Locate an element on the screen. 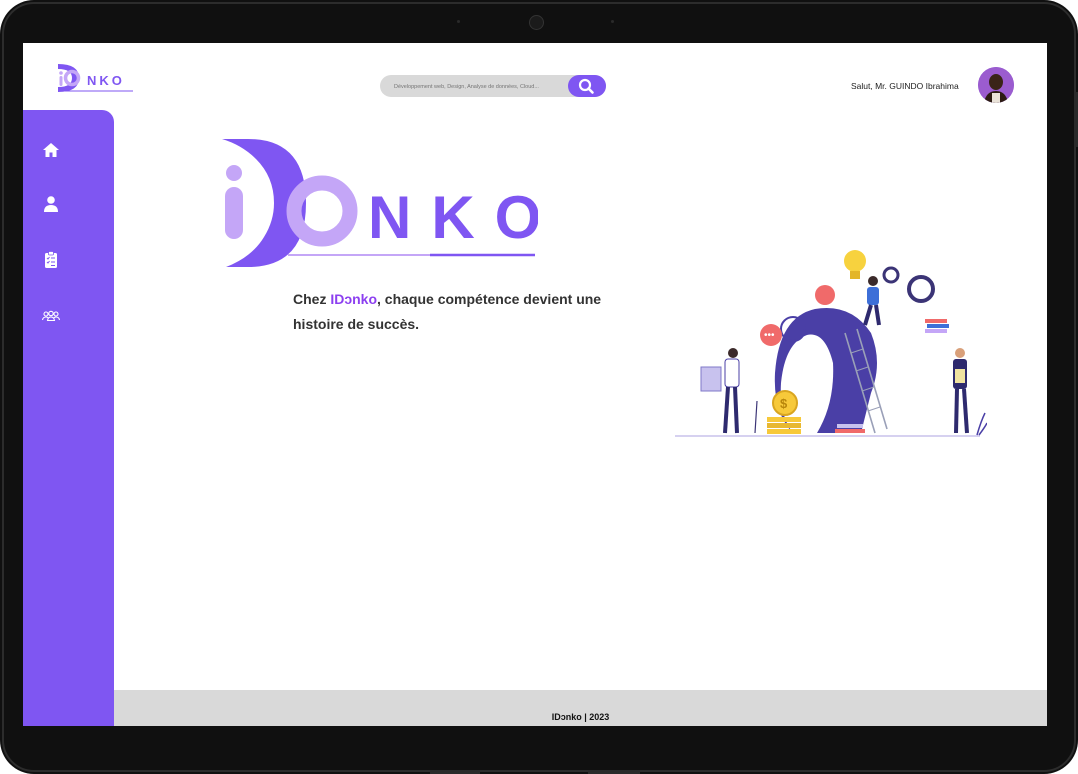 Image resolution: width=1078 pixels, height=774 pixels. home-icon is located at coordinates (51, 150).